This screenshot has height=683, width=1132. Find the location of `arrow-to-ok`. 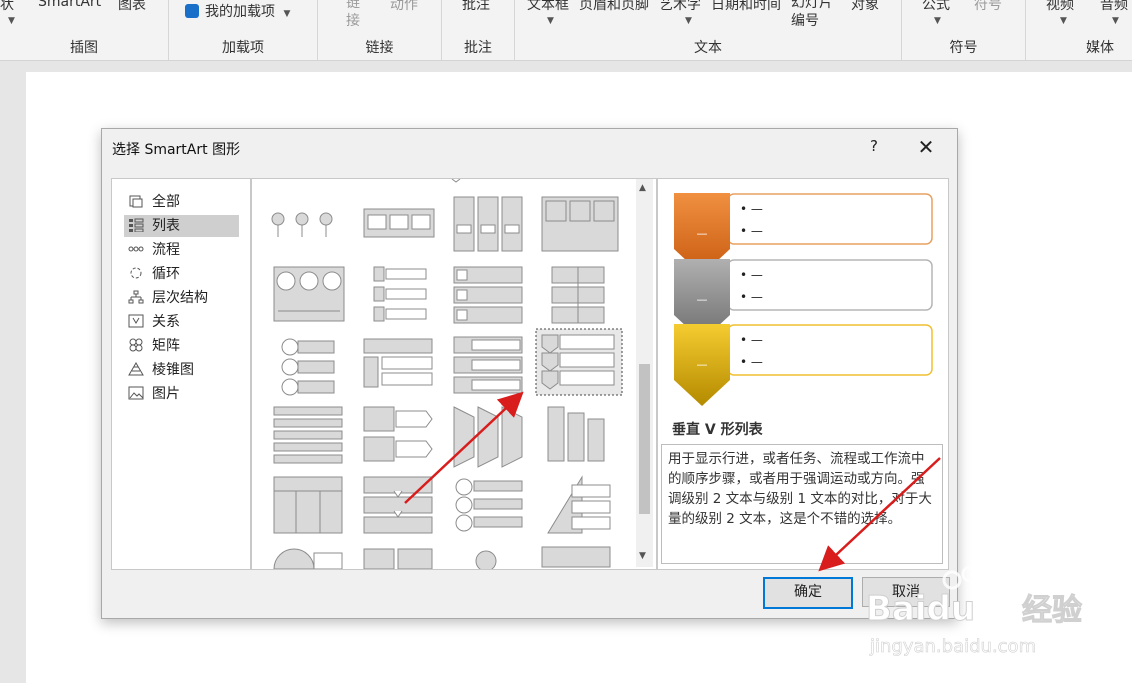

arrow-to-ok is located at coordinates (879, 514).